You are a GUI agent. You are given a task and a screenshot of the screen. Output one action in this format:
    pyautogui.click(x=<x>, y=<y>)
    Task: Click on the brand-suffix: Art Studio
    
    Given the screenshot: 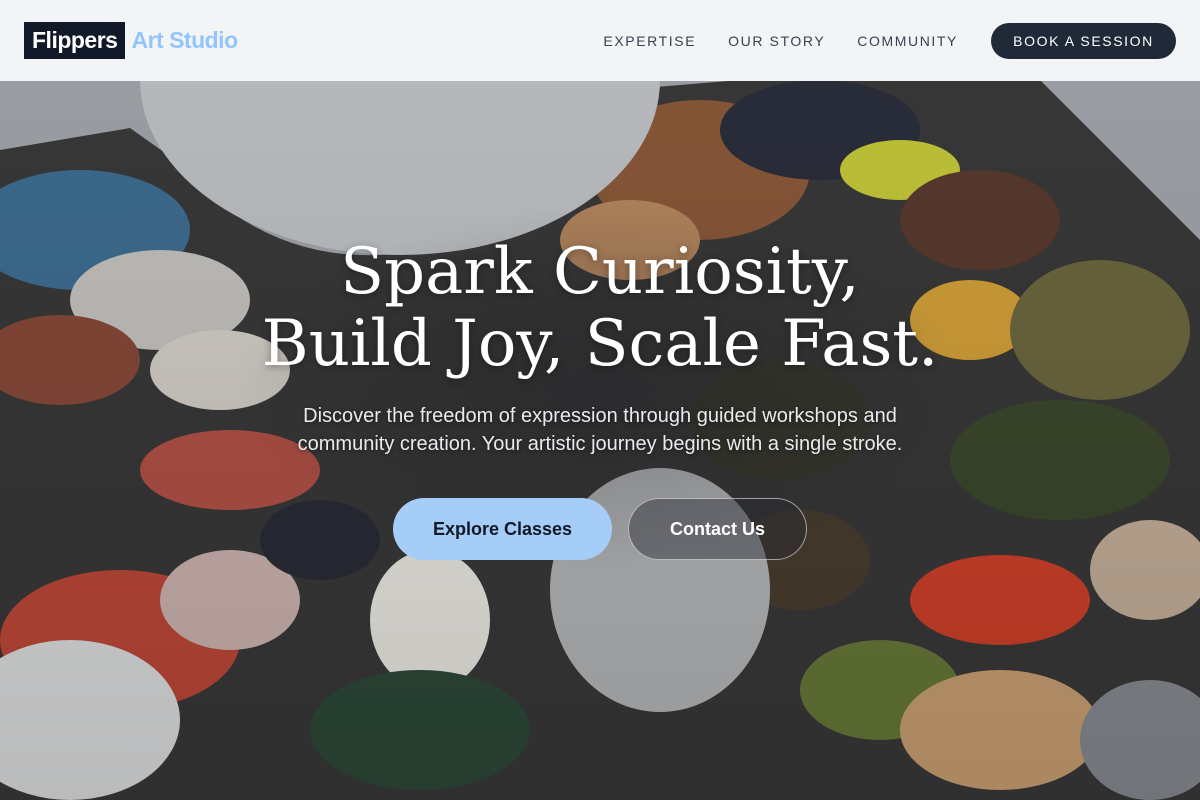 What is the action you would take?
    pyautogui.click(x=184, y=40)
    